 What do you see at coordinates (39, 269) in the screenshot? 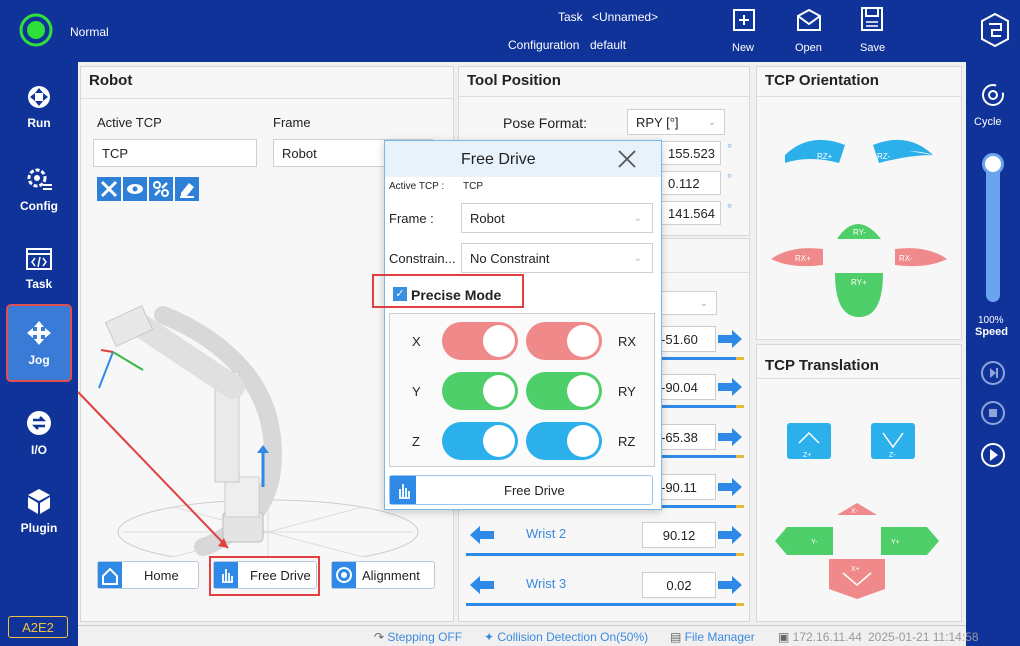
I see `nav-task: Task` at bounding box center [39, 269].